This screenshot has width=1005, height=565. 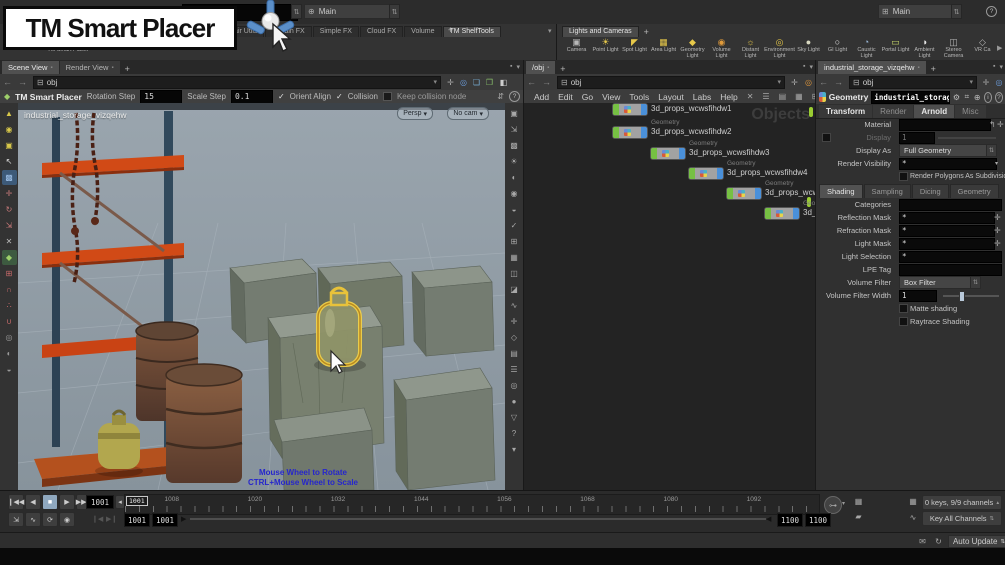 What do you see at coordinates (858, 516) in the screenshot?
I see `animation-options-icon: ▰` at bounding box center [858, 516].